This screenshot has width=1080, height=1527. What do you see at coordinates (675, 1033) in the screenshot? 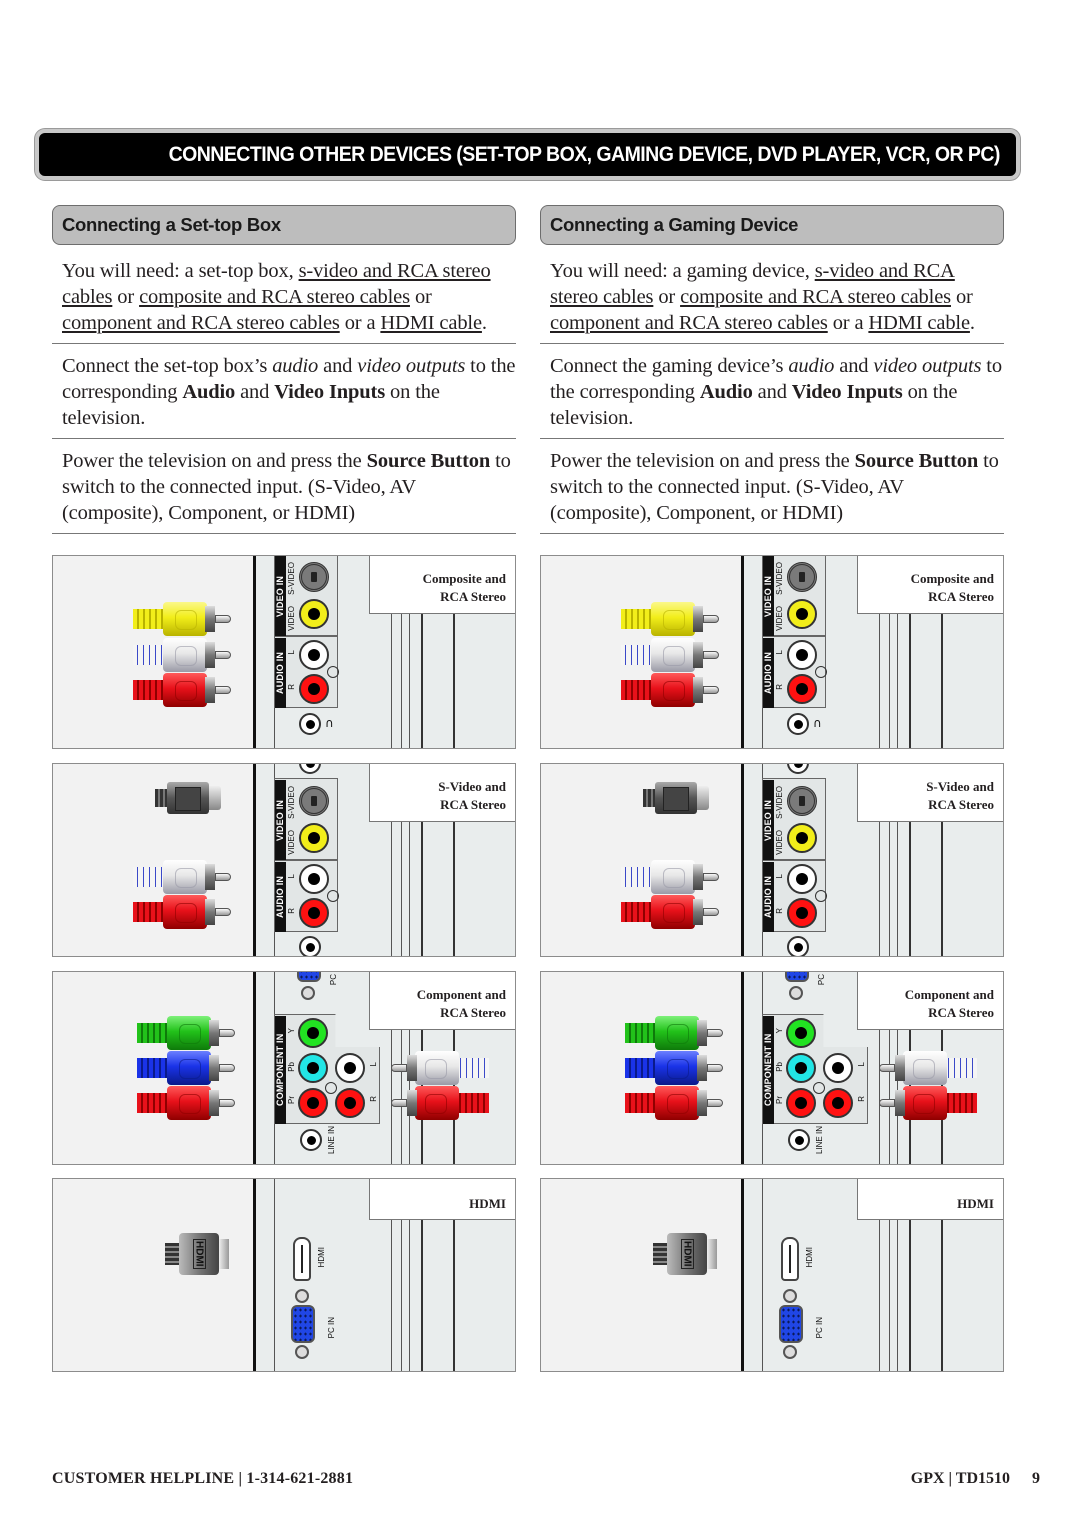
I see `component-plug-green` at bounding box center [675, 1033].